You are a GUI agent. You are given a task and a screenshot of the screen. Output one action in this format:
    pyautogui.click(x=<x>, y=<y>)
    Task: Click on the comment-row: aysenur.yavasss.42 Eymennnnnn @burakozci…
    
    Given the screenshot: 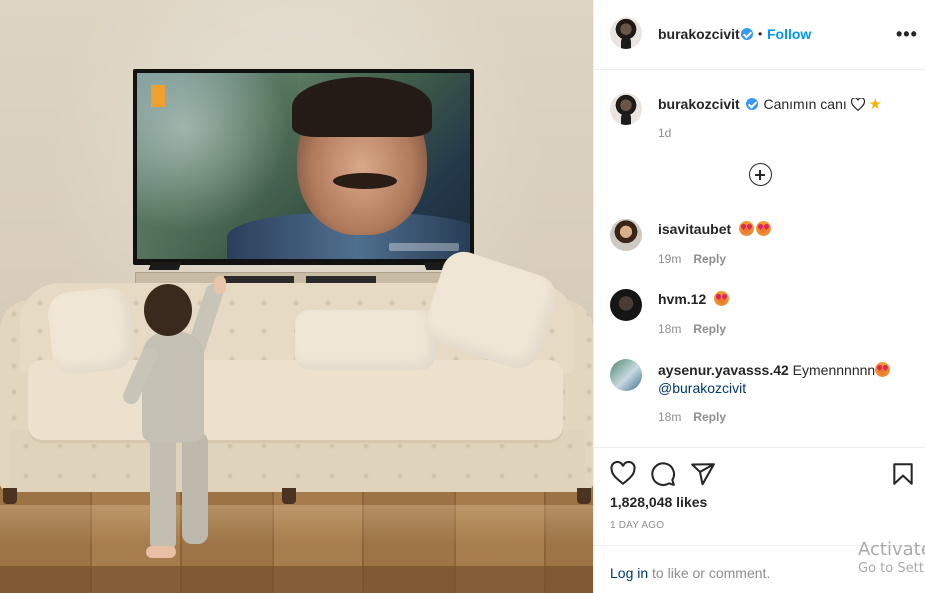 What is the action you would take?
    pyautogui.click(x=785, y=379)
    